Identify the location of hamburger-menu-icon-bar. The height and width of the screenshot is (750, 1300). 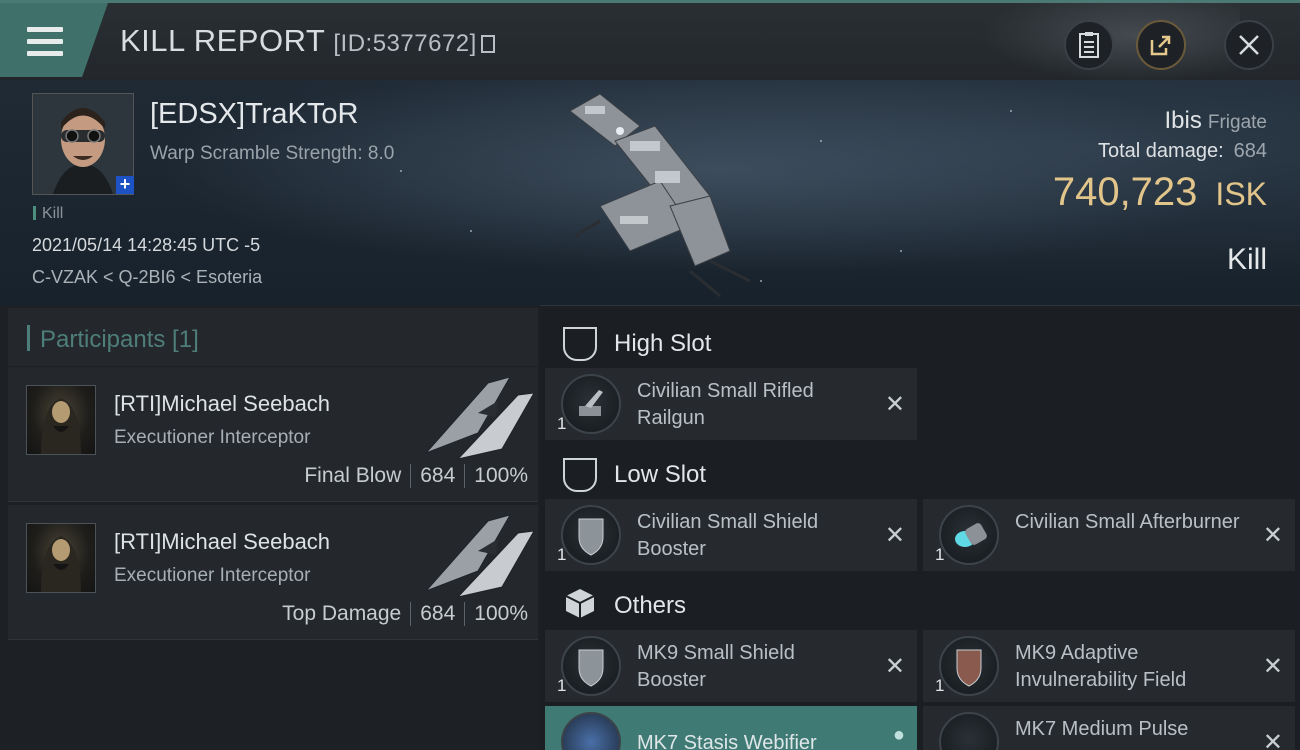
(45, 53).